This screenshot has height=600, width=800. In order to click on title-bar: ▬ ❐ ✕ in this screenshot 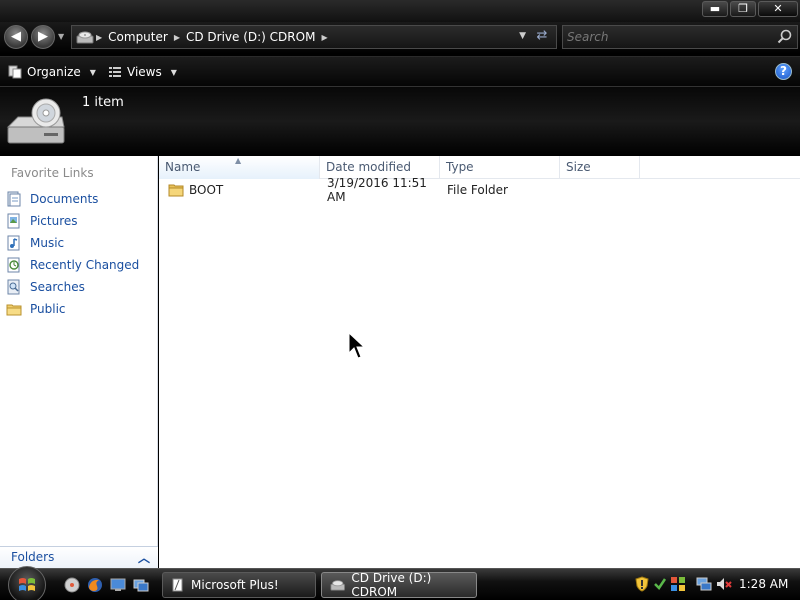, I will do `click(400, 11)`.